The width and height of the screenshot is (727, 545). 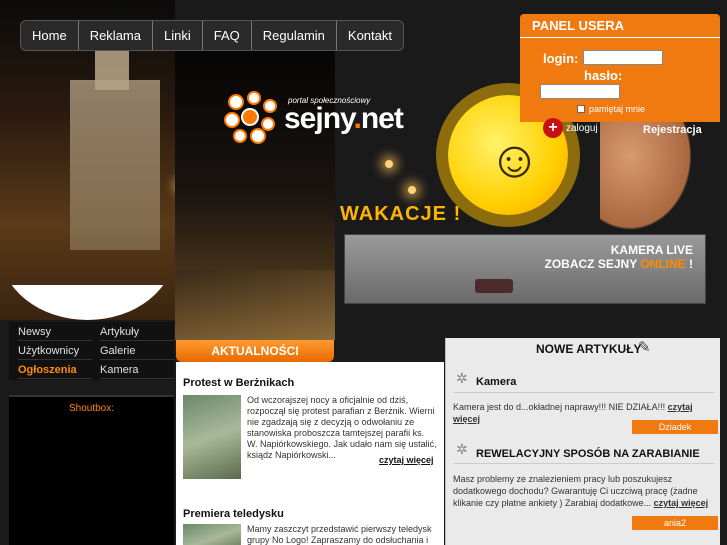 What do you see at coordinates (611, 109) in the screenshot?
I see `remember-me: pamiętaj mnie` at bounding box center [611, 109].